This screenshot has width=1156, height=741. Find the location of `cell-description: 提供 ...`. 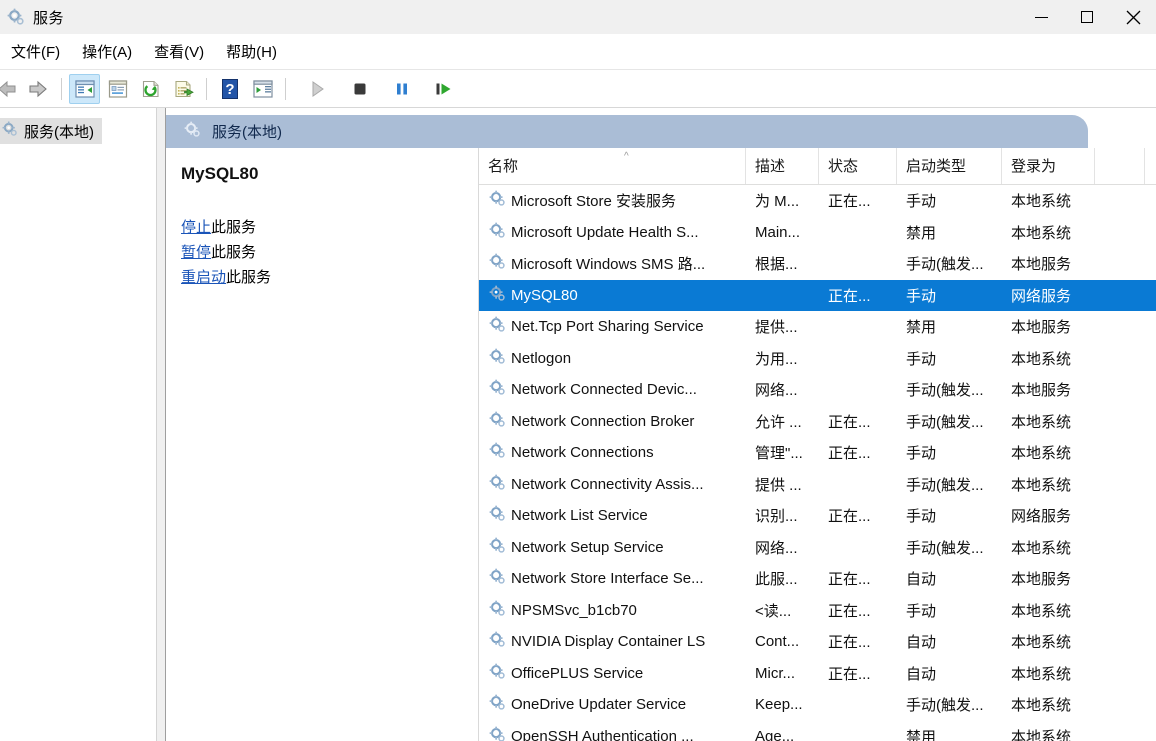

cell-description: 提供 ... is located at coordinates (778, 485).